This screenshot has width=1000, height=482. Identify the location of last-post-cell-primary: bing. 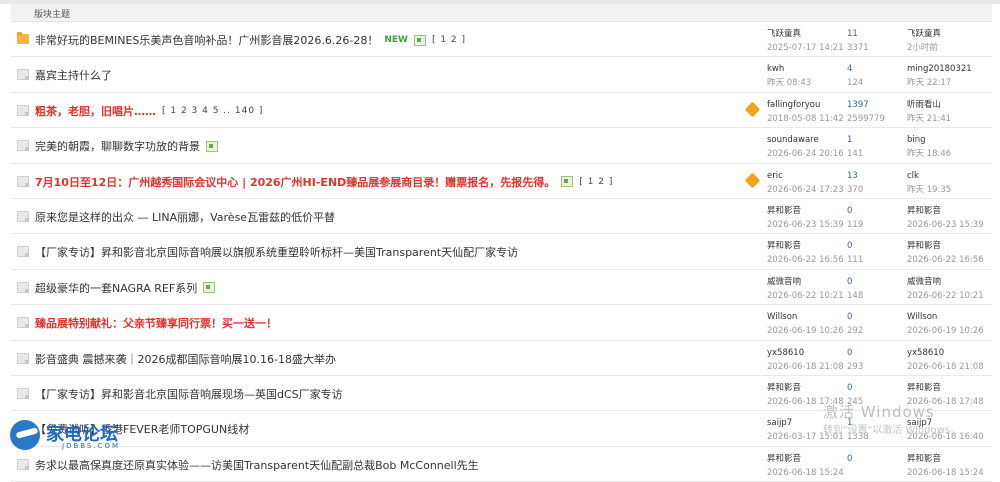
(929, 140).